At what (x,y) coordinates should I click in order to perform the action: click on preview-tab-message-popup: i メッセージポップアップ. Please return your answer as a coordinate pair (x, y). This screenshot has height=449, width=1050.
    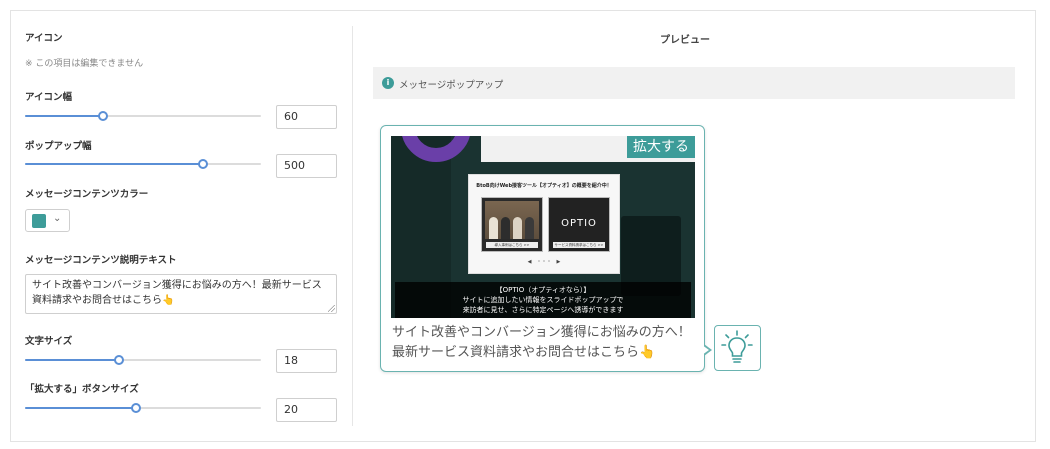
    Looking at the image, I should click on (694, 83).